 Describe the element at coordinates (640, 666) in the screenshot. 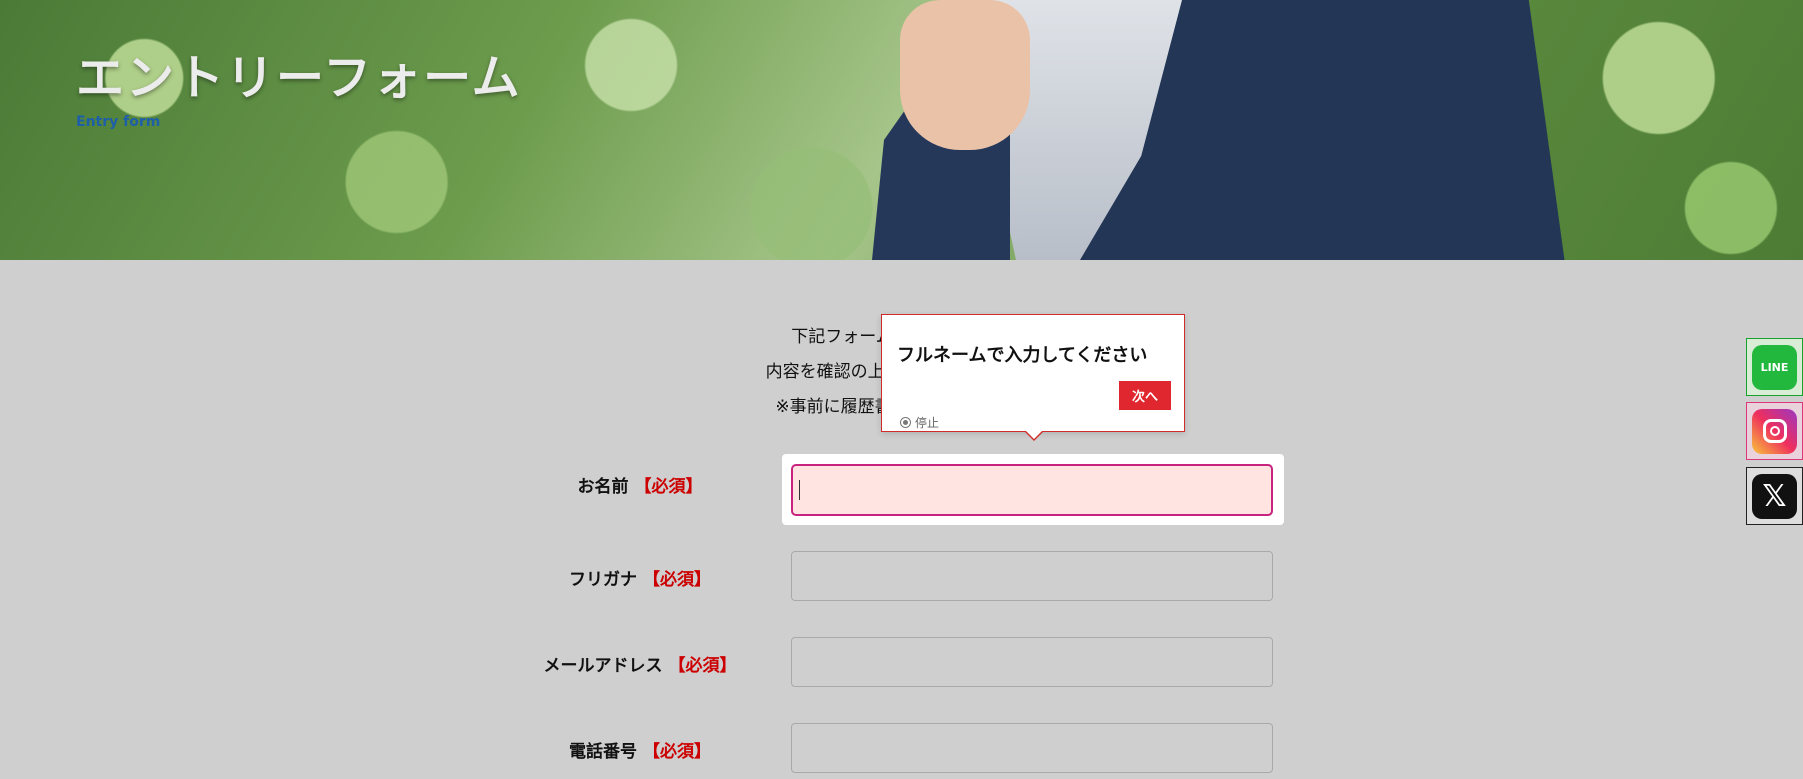

I see `email-label: メールアドレス 【必須】` at that location.